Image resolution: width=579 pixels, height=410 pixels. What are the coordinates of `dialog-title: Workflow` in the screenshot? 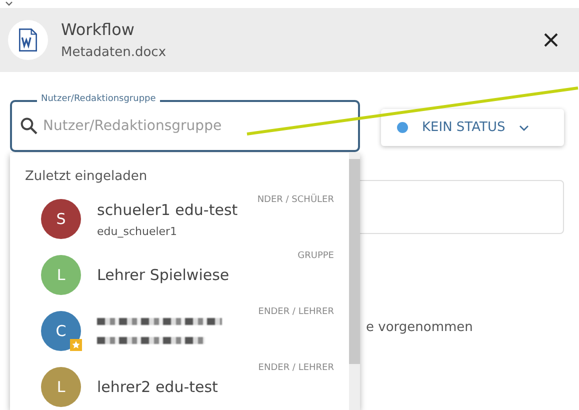 It's located at (98, 29).